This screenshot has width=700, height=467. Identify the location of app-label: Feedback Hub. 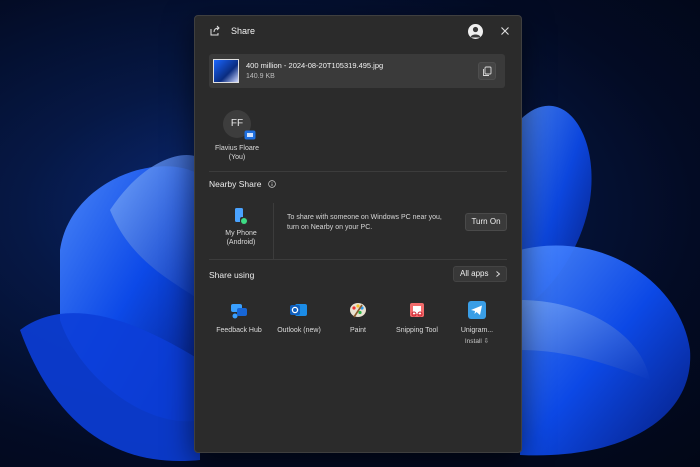
(239, 330).